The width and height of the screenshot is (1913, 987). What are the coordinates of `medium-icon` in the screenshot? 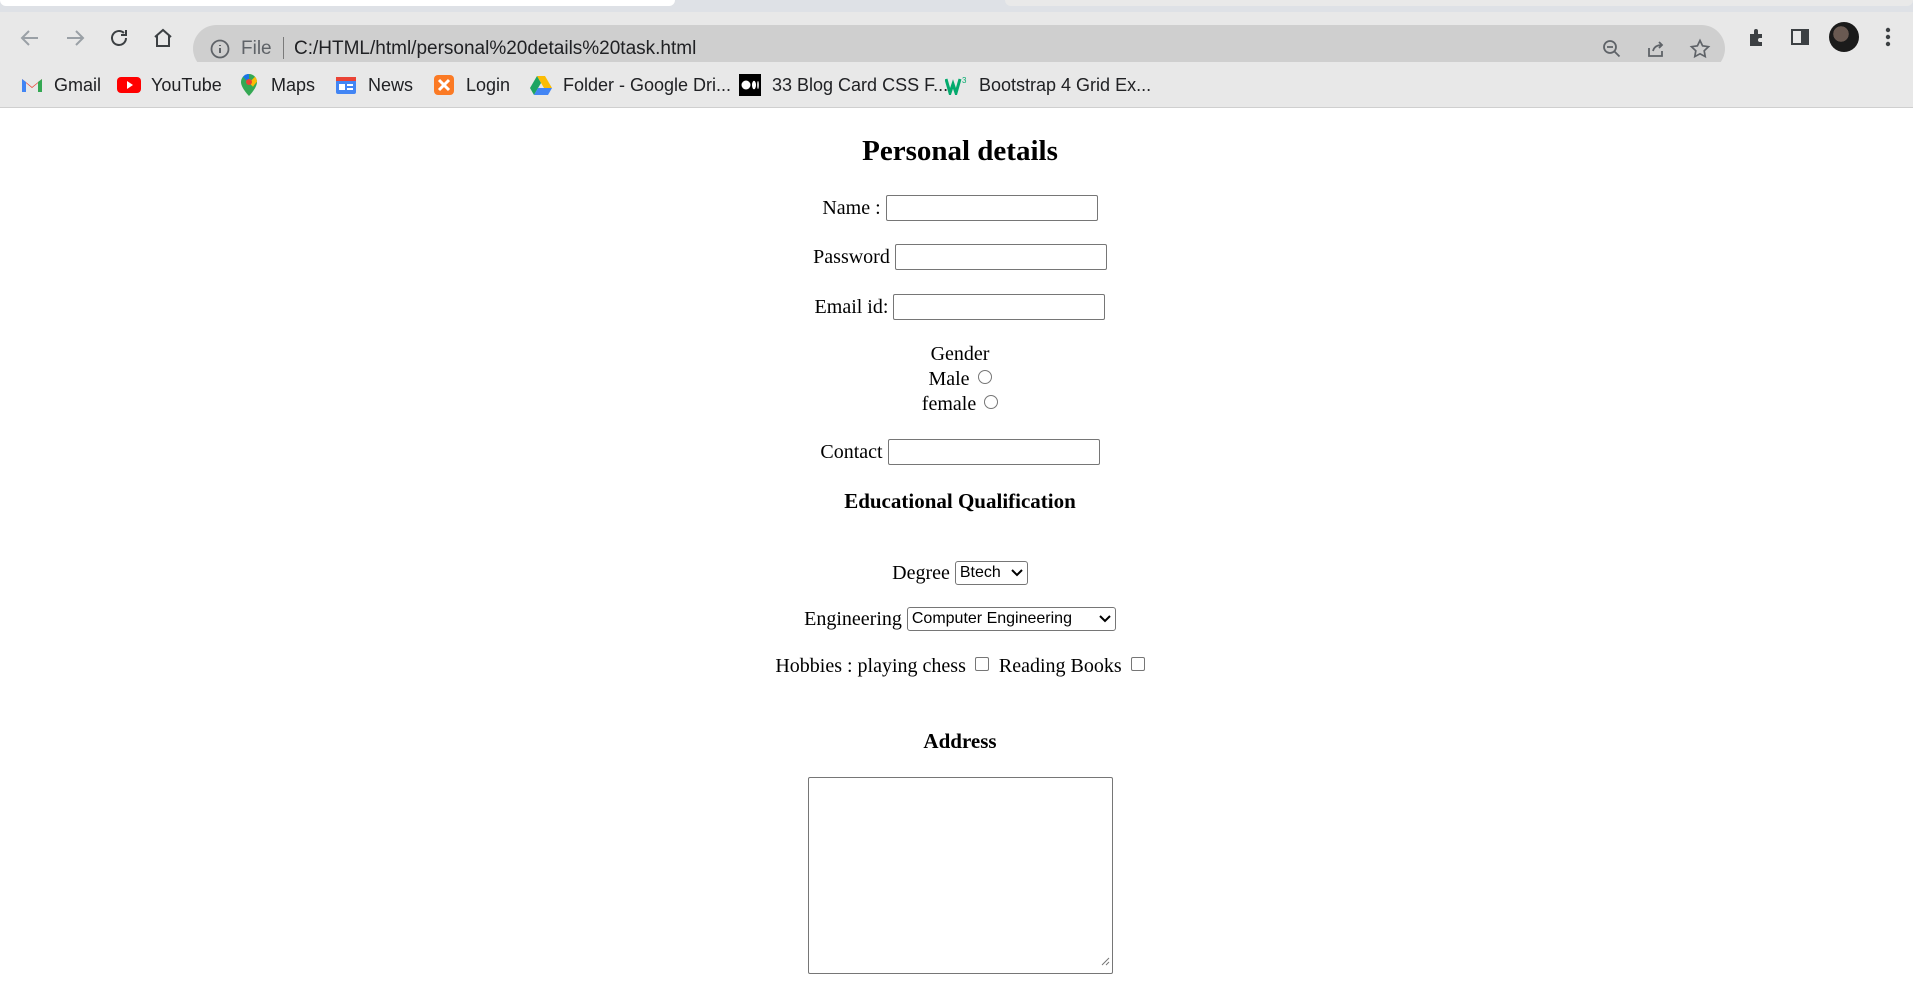 It's located at (750, 85).